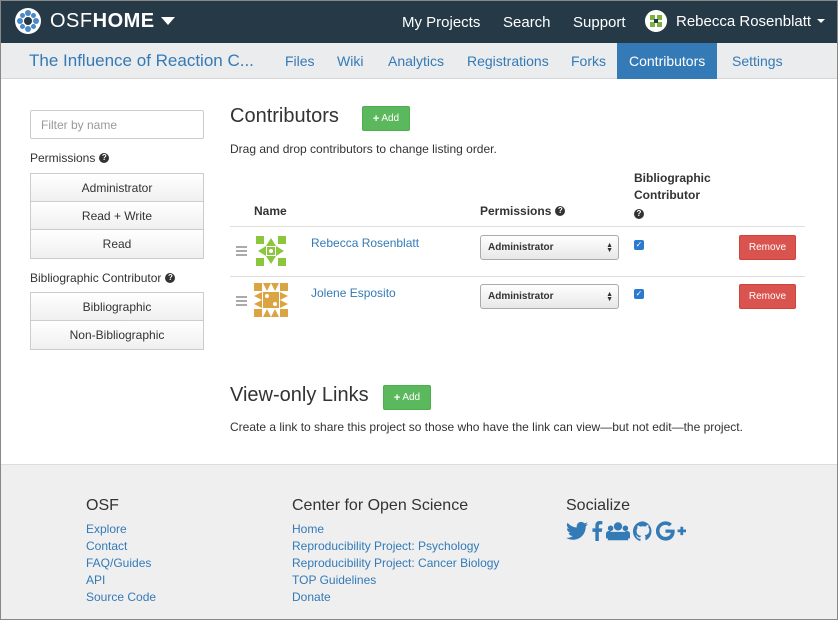  What do you see at coordinates (411, 397) in the screenshot?
I see `add-view-only-label: Add` at bounding box center [411, 397].